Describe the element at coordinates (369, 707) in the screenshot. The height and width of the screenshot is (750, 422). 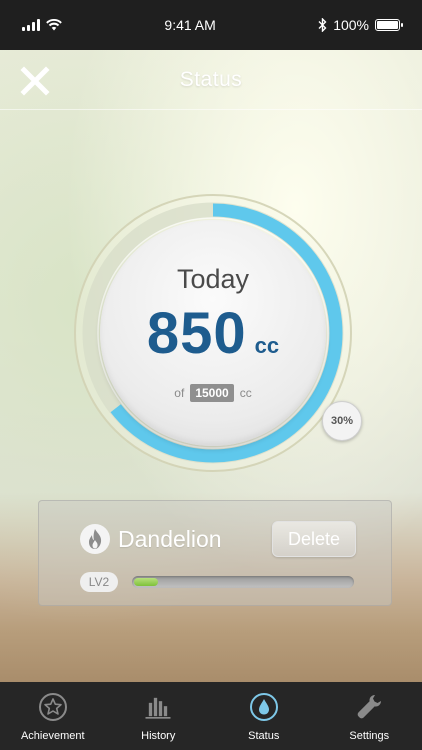
I see `wrench-icon` at that location.